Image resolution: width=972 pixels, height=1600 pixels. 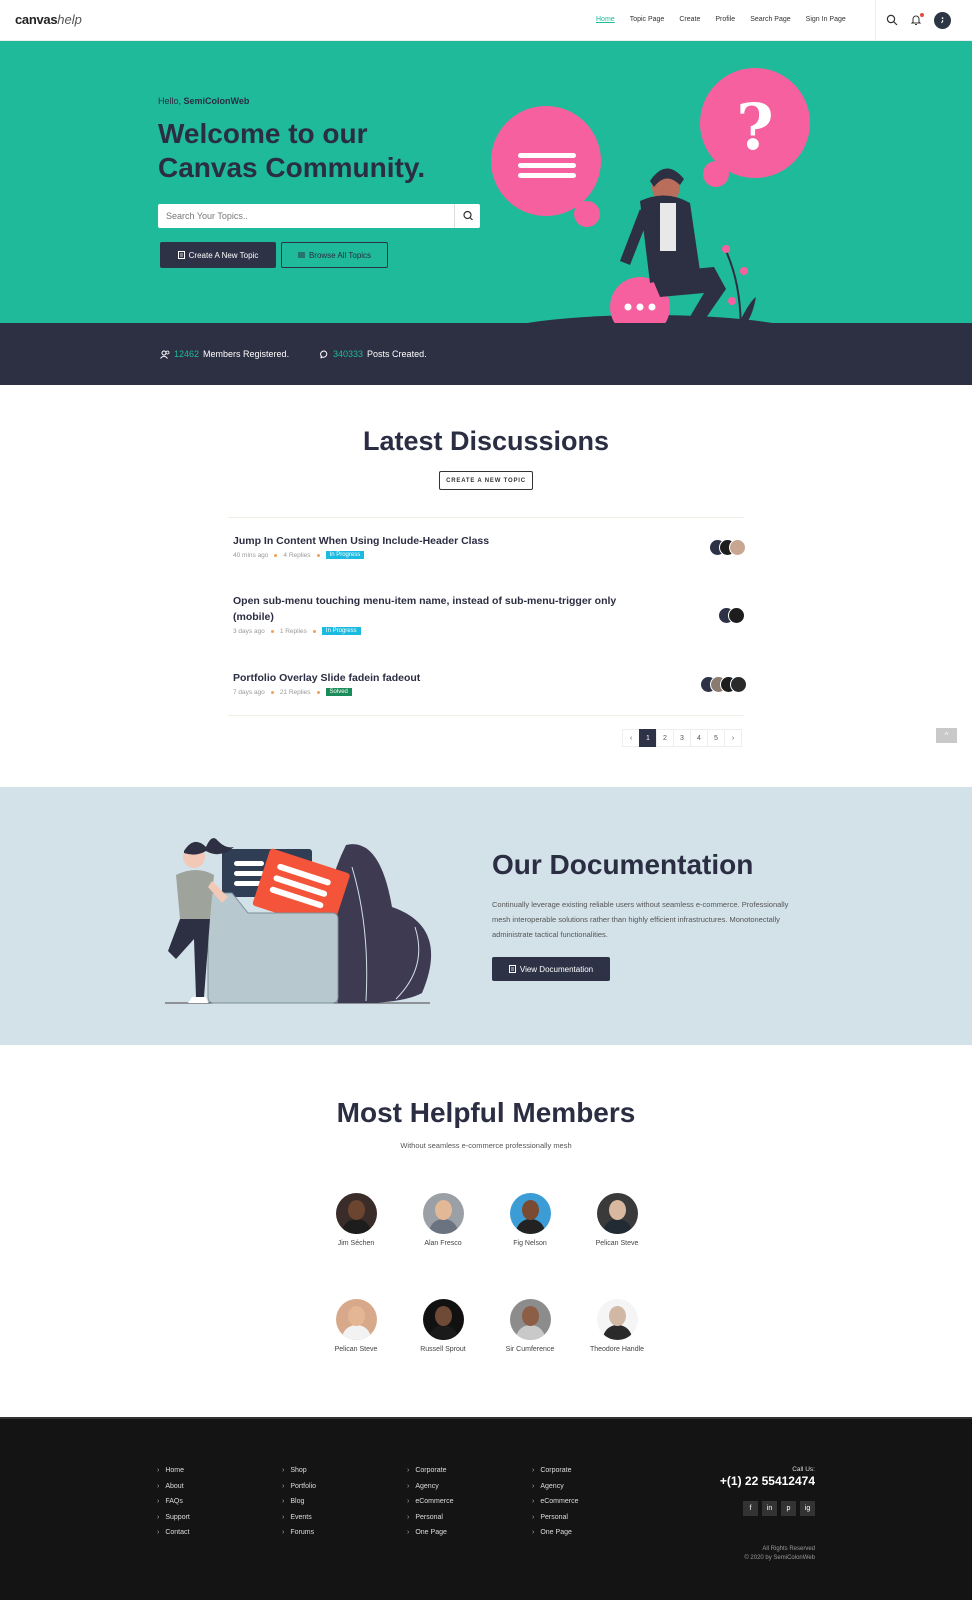 I want to click on create-new-topic-button: CREATE A NEW TOPIC, so click(x=486, y=480).